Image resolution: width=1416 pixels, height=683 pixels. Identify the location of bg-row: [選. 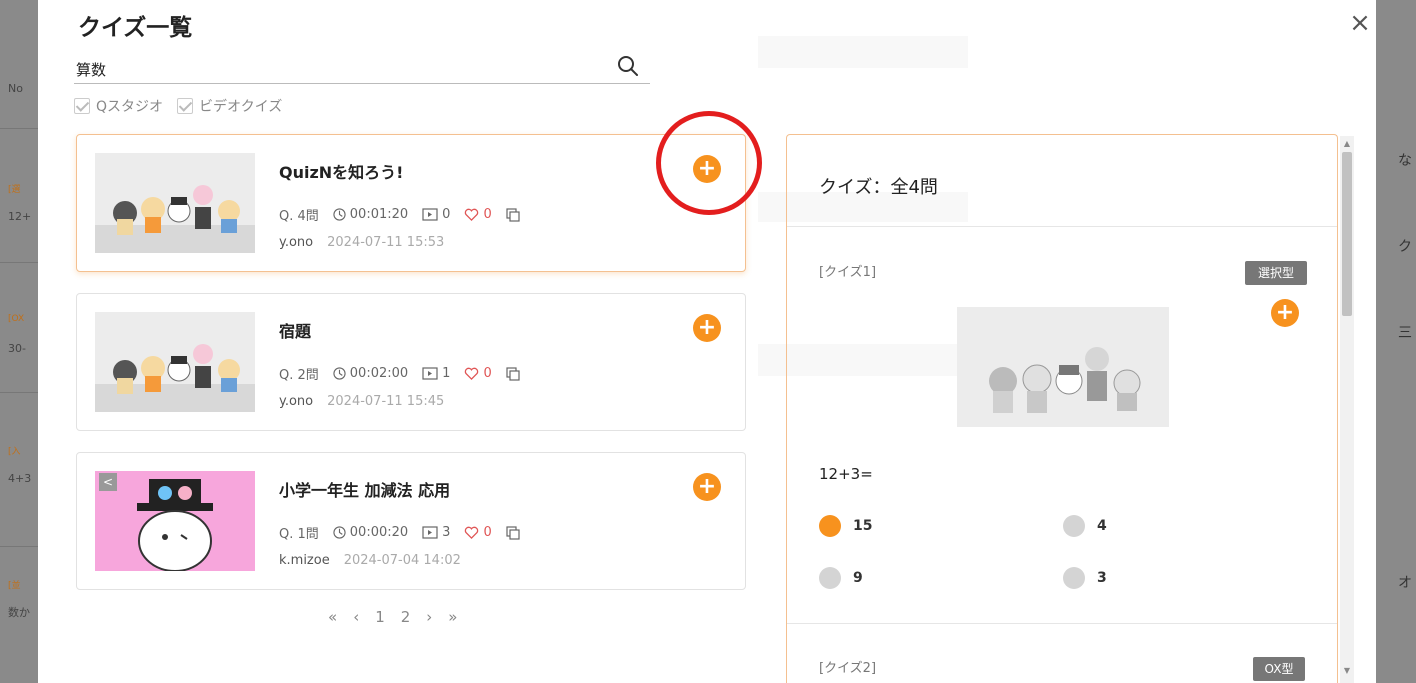
(14, 190).